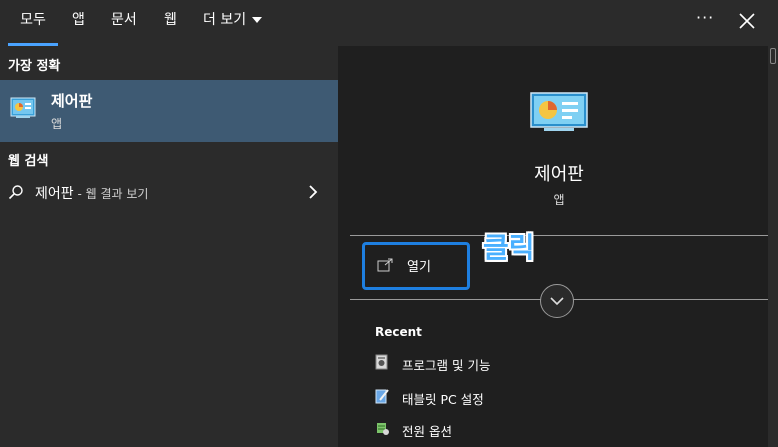 The image size is (778, 447). I want to click on tab-label: 문서, so click(124, 20).